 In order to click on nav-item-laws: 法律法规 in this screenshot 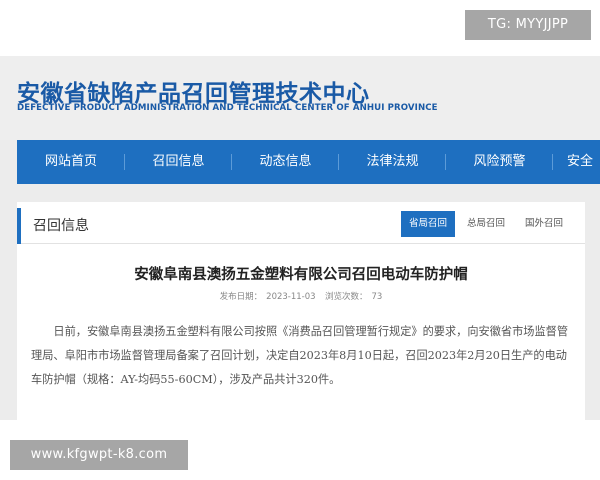, I will do `click(392, 162)`.